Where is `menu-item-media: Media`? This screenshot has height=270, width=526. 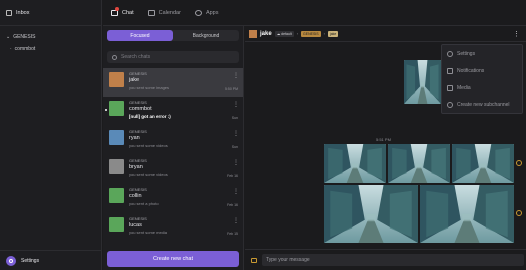
menu-item-media: Media is located at coordinates (482, 87).